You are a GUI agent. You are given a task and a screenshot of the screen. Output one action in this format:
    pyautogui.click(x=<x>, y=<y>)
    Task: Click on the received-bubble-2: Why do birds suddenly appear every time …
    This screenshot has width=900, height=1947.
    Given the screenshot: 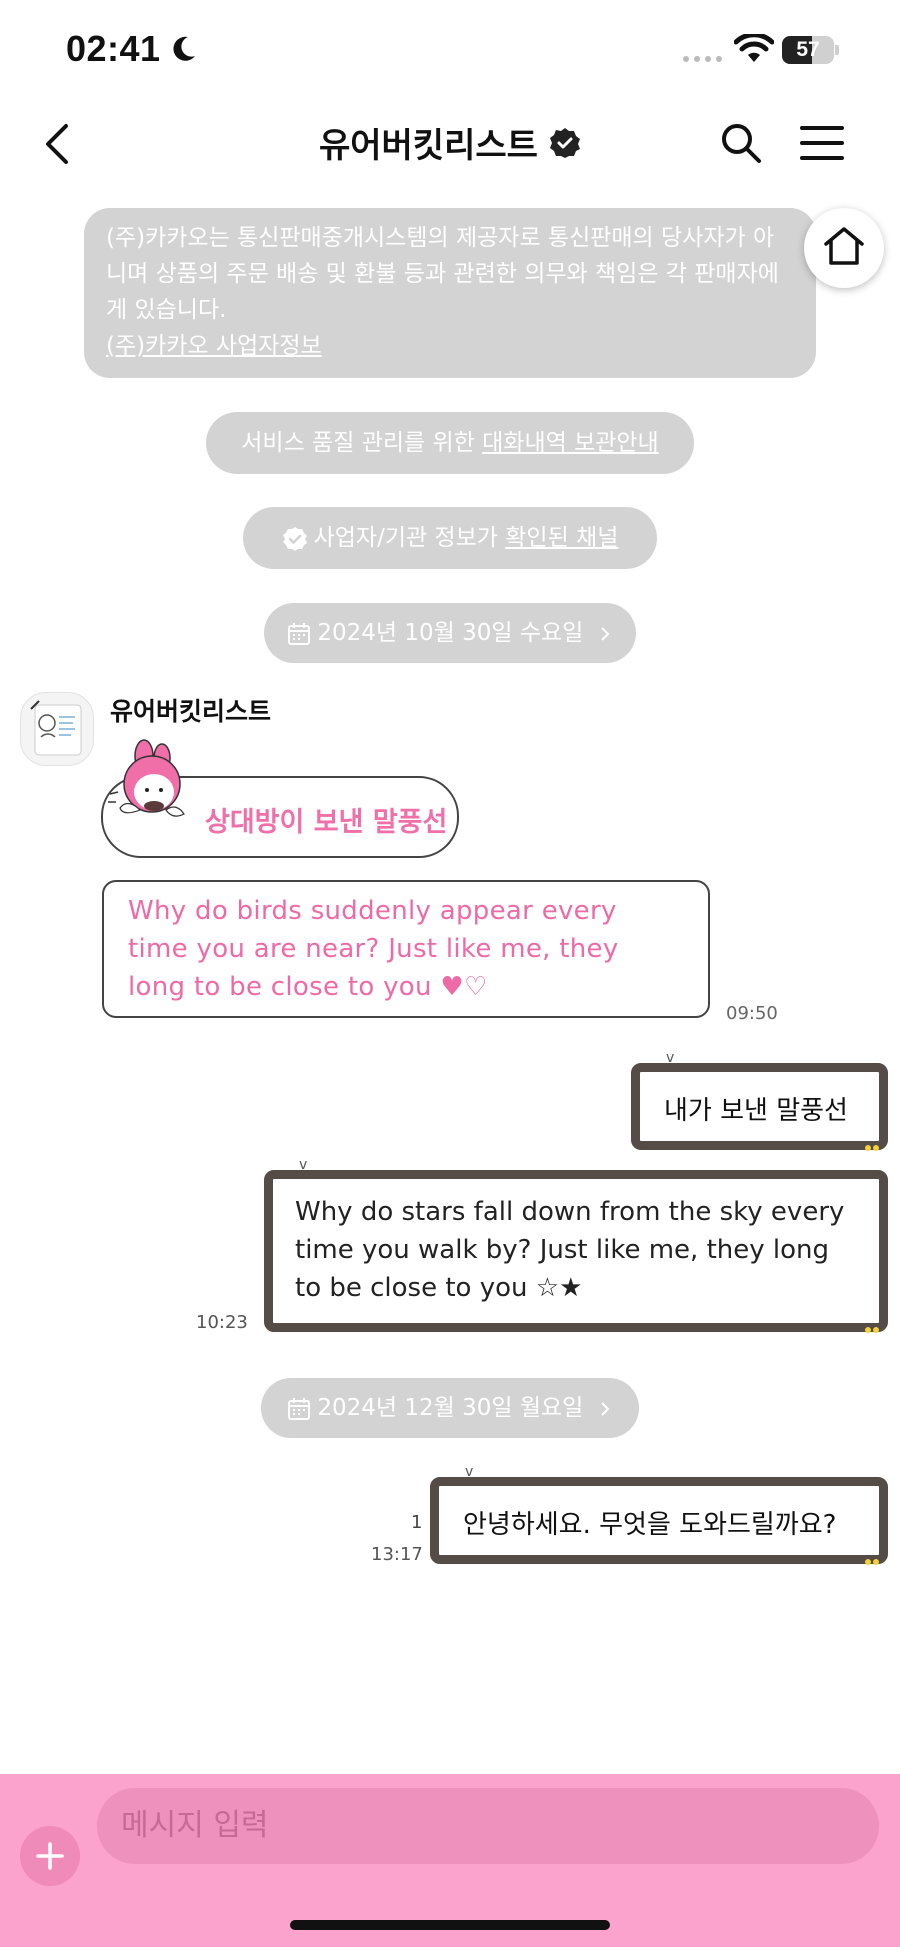 What is the action you would take?
    pyautogui.click(x=406, y=949)
    